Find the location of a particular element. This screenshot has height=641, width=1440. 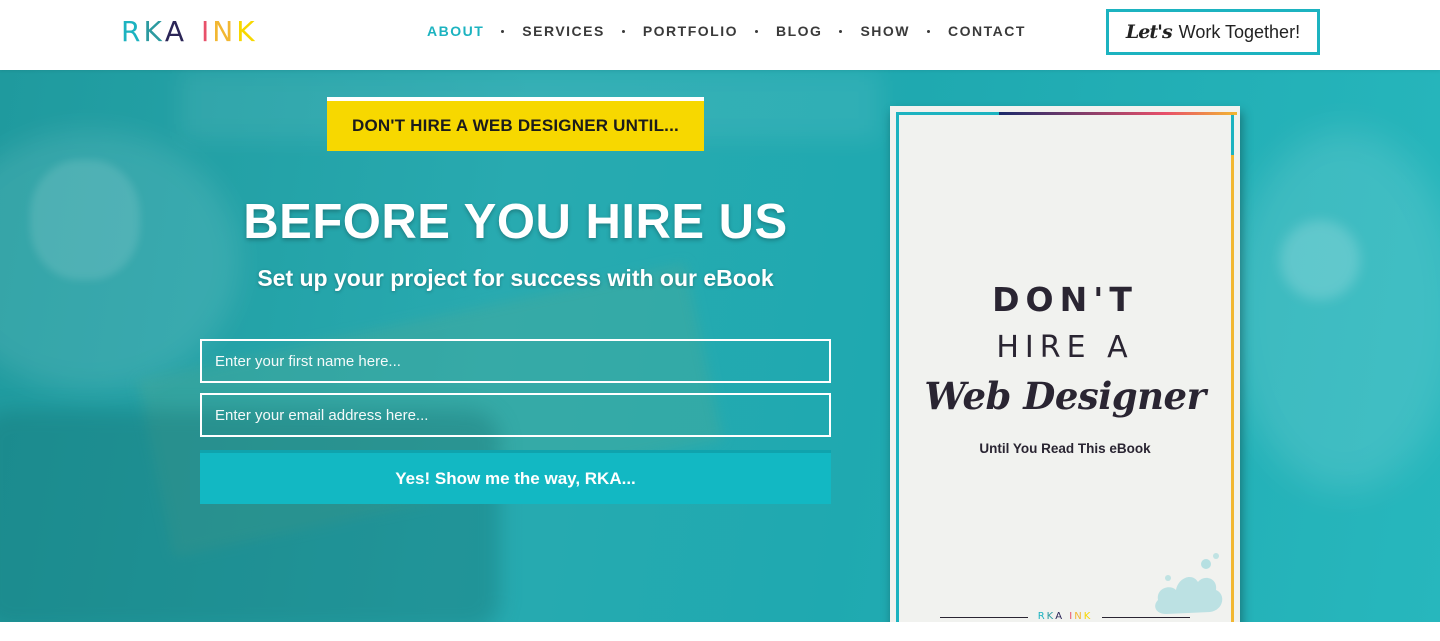

hero-headline: BEFORE YOU HIRE US is located at coordinates (515, 222).